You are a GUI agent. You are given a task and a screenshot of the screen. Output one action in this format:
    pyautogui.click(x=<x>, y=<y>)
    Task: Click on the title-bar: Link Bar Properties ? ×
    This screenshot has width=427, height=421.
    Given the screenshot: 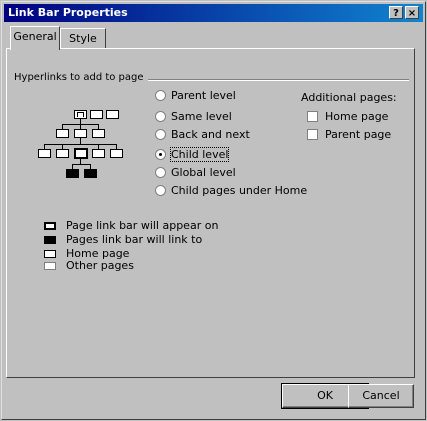 What is the action you would take?
    pyautogui.click(x=213, y=13)
    